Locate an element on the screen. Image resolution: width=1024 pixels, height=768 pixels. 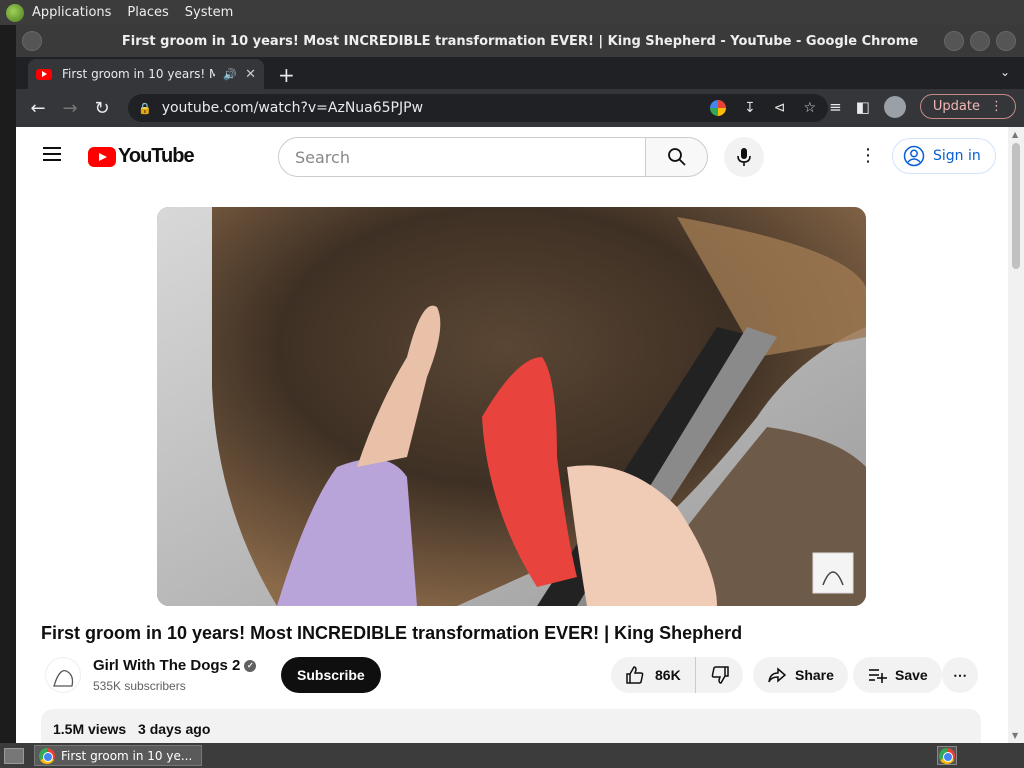
close-window-button is located at coordinates (1006, 41).